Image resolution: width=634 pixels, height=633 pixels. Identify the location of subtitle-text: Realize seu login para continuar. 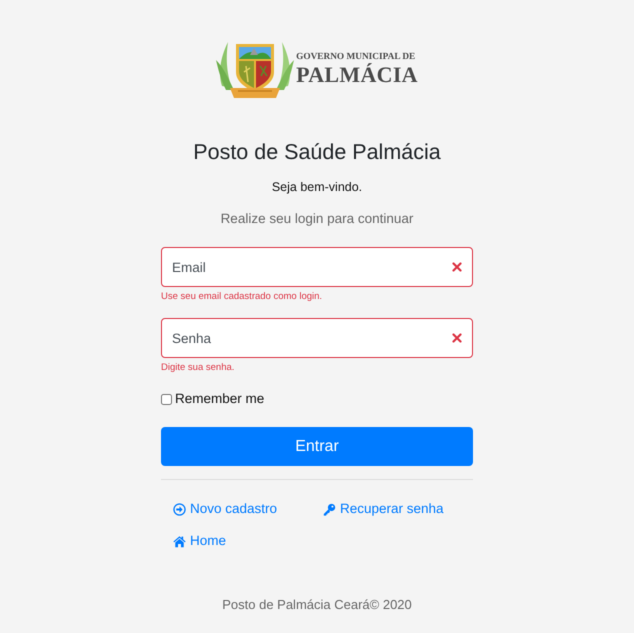
(317, 219).